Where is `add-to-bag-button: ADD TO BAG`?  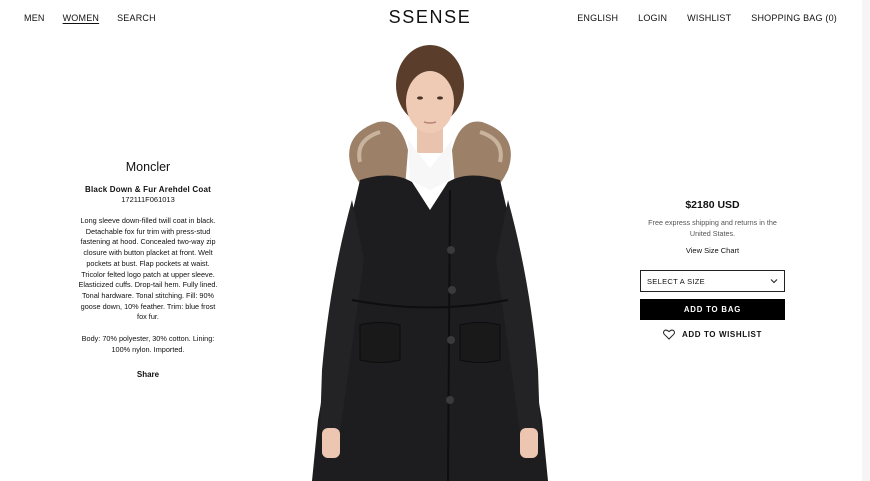 add-to-bag-button: ADD TO BAG is located at coordinates (712, 309).